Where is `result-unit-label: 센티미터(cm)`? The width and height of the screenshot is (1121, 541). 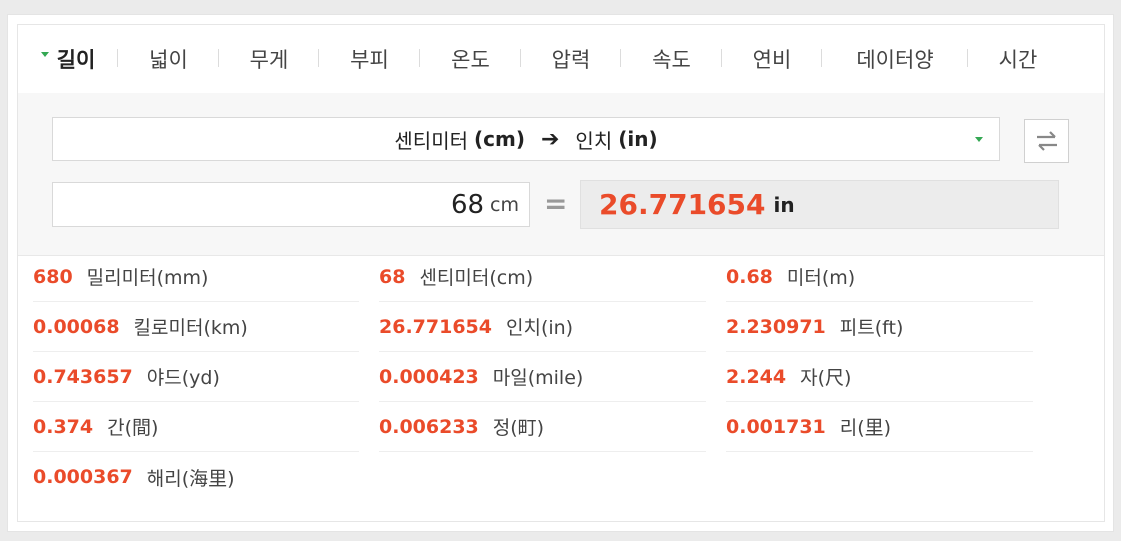 result-unit-label: 센티미터(cm) is located at coordinates (476, 278).